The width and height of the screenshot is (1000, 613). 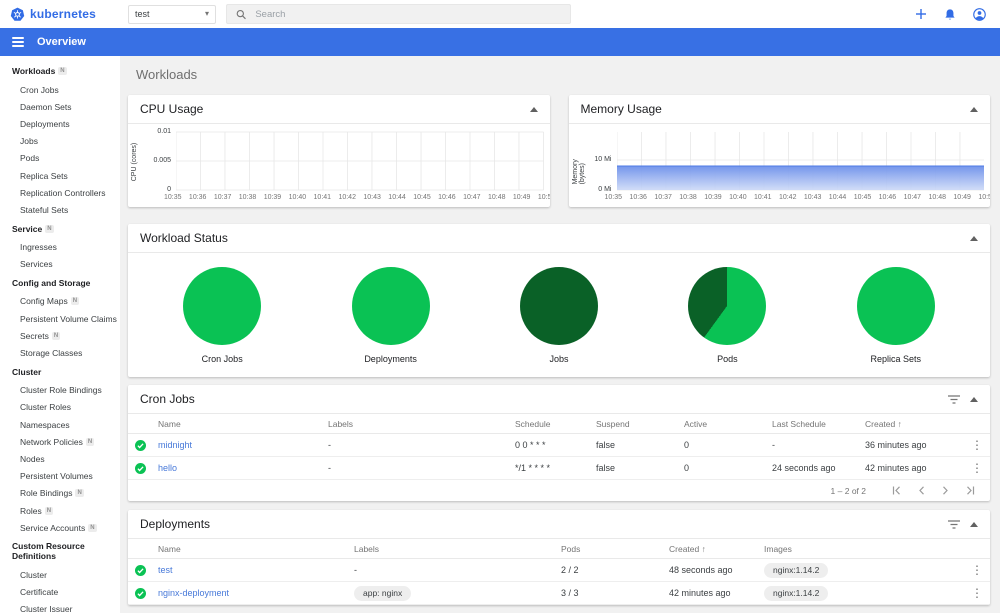 I want to click on sidebar-item: Certificate, so click(x=60, y=592).